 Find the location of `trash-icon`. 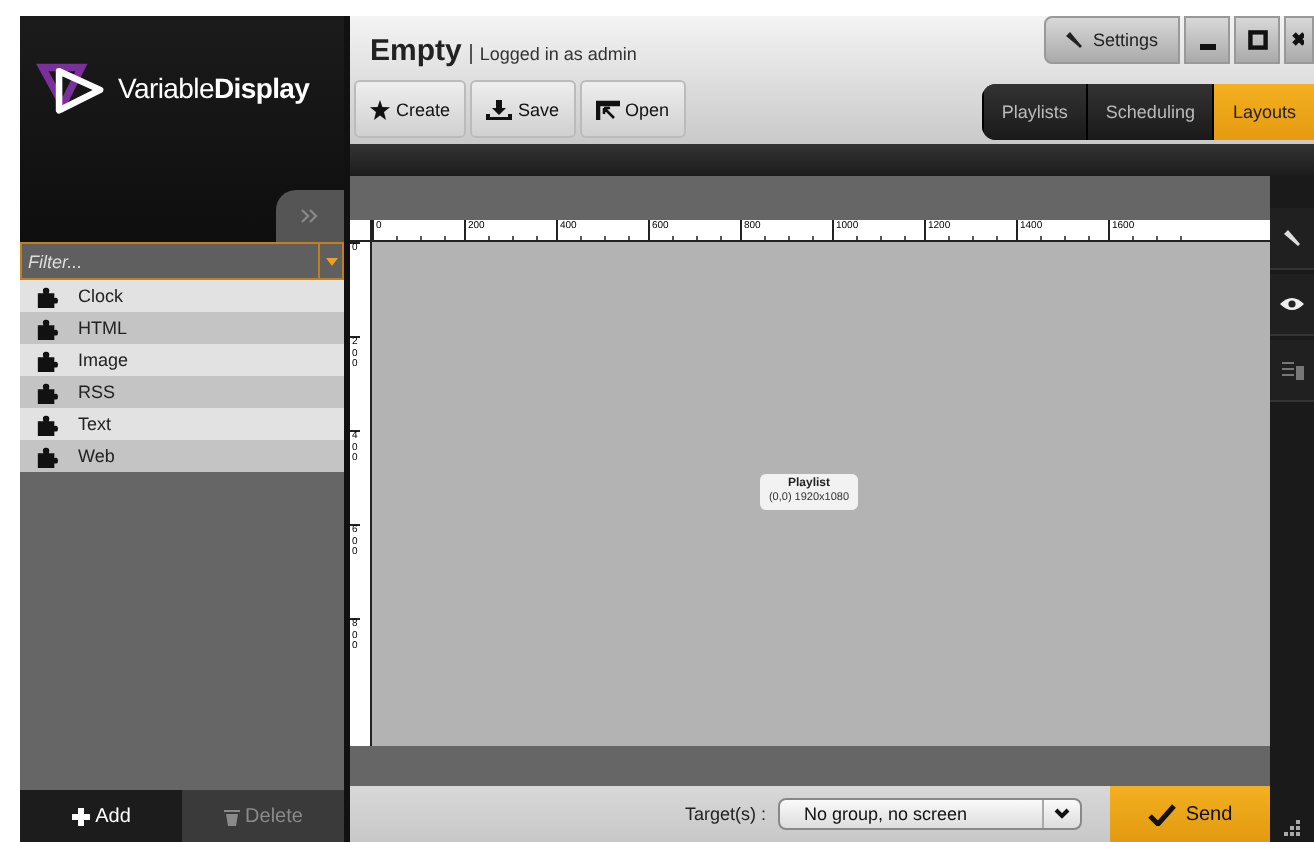

trash-icon is located at coordinates (231, 816).